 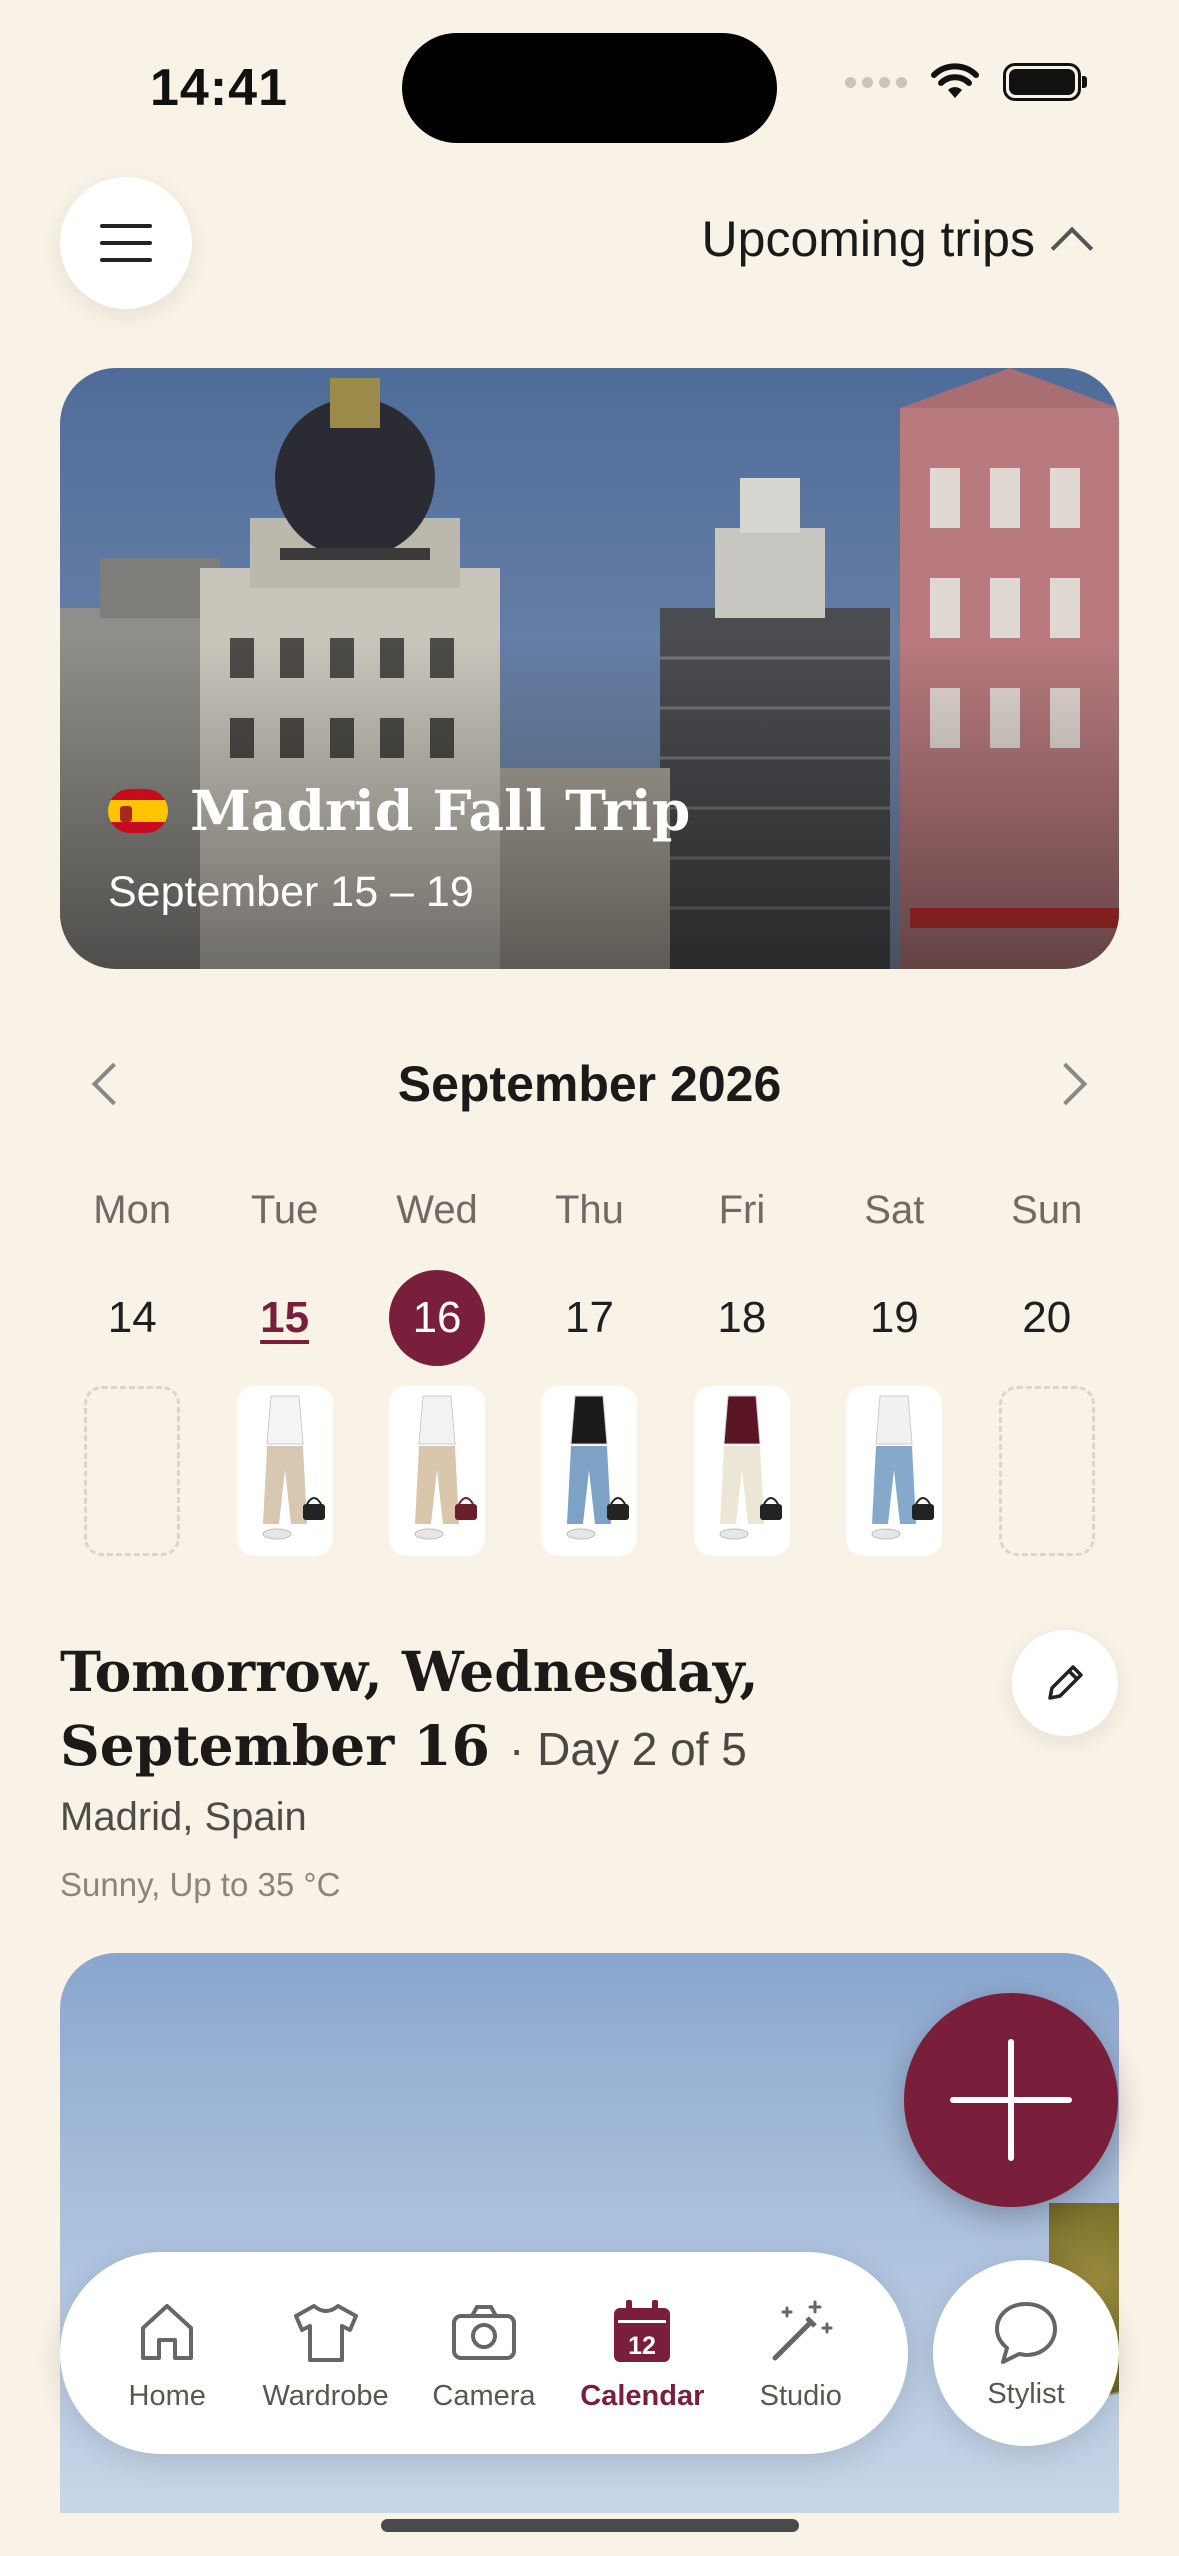 I want to click on weekday-label: Fri, so click(x=742, y=1210).